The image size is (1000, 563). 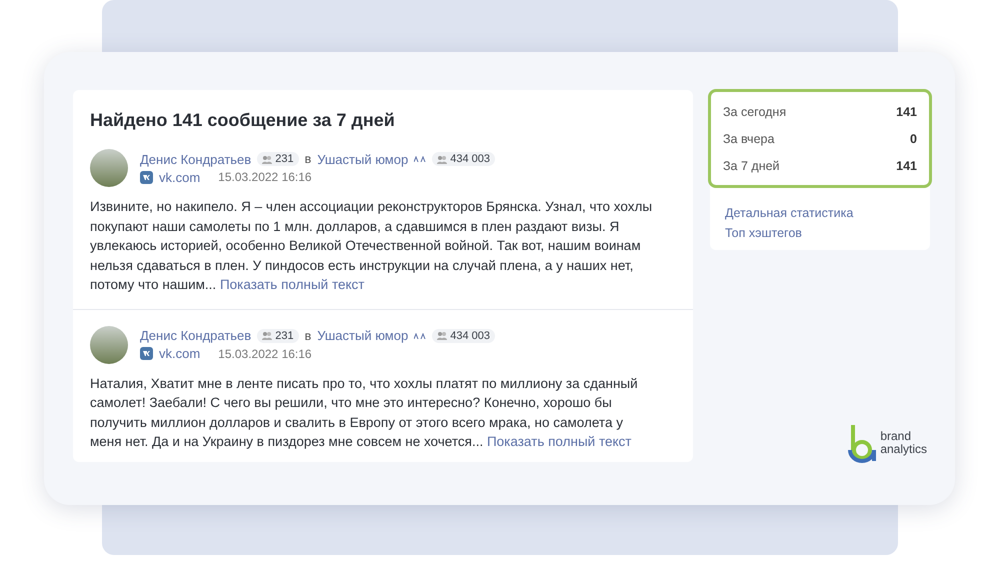 I want to click on post-text: Извините, но накипело. Я – член ассоциации реконструкторов Брянска. Узнал, что хохлы покупают наши самолеты по 1 млн. долларов, а сдавшимся в плен раздают визы. Я увлекаюсь историей, особенно Великой Отечественной войной. Так вот, нашим воинам нельзя сдаваться в плен. У пиндосов есть инструкции на случай плена, а у наших нет, потому что нашим... Показать полный текст, so click(x=372, y=246).